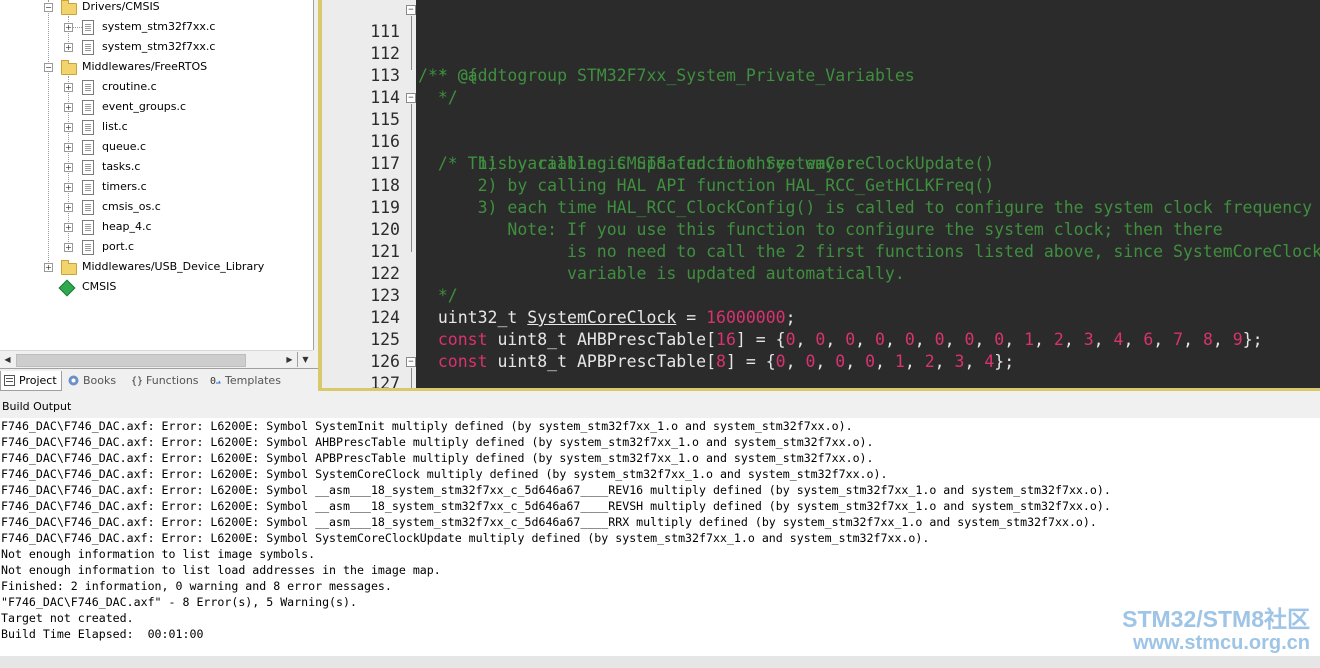  I want to click on code-line: 123 uint32_t SystemCoreClock = 16000000;, so click(821, 295).